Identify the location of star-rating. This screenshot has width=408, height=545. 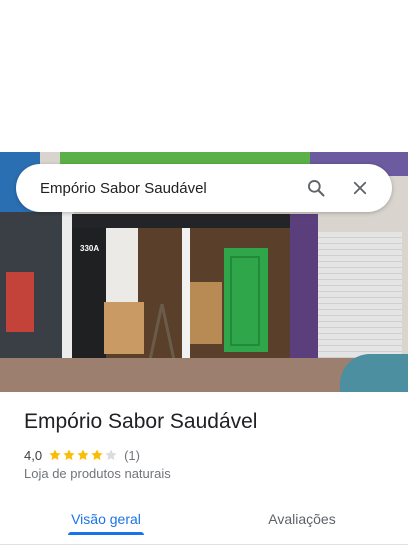
(83, 455).